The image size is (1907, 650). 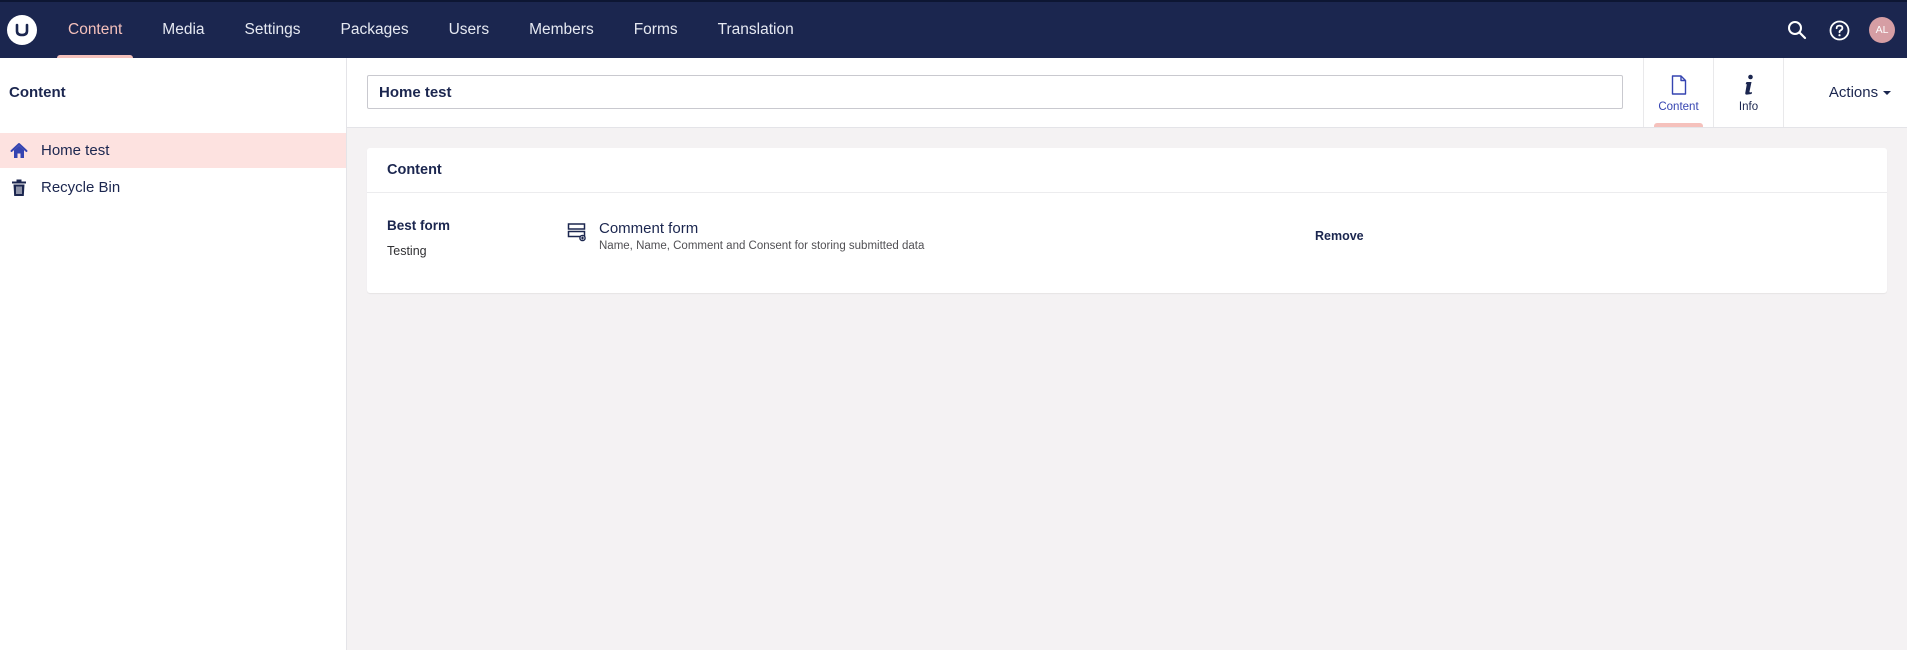 I want to click on section-content: Content, so click(x=95, y=30).